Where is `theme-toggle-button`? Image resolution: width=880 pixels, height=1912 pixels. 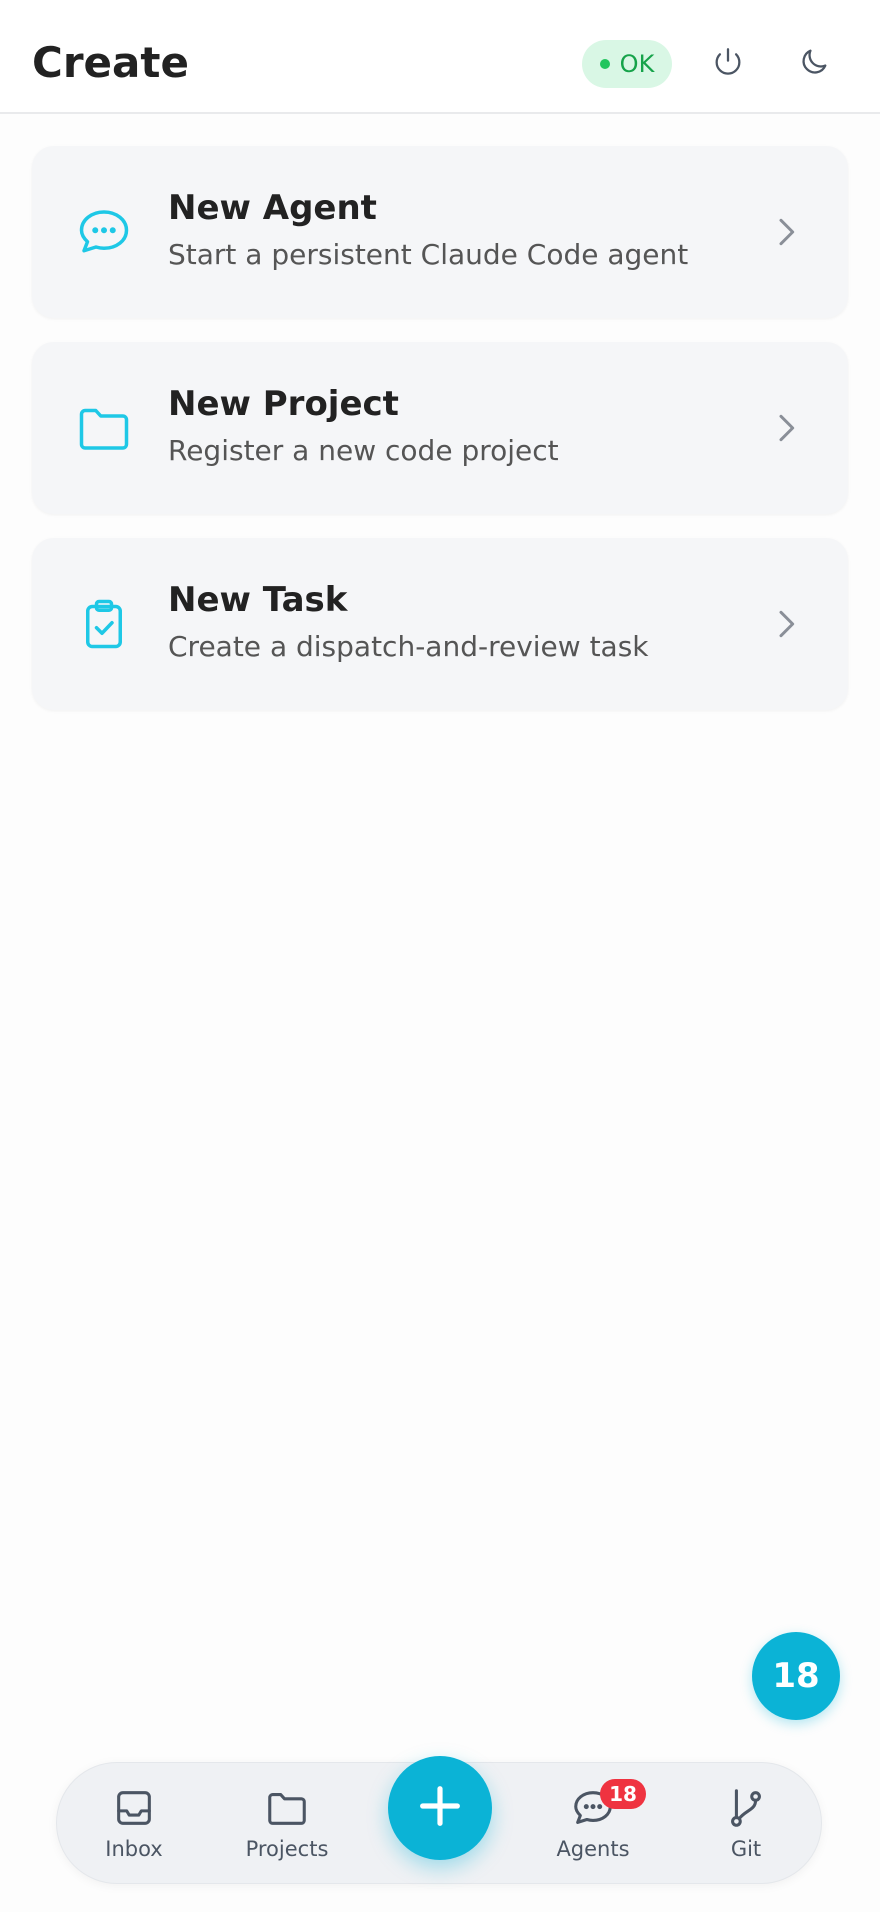 theme-toggle-button is located at coordinates (814, 64).